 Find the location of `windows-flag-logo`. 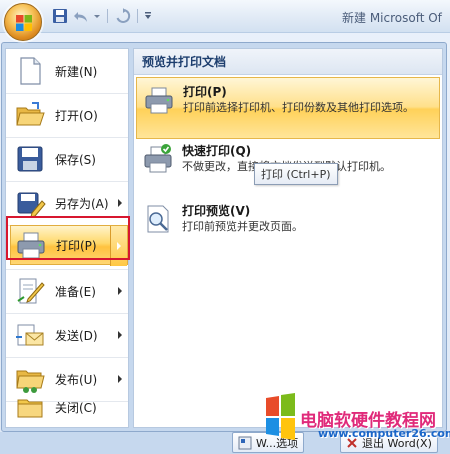

windows-flag-logo is located at coordinates (280, 416).